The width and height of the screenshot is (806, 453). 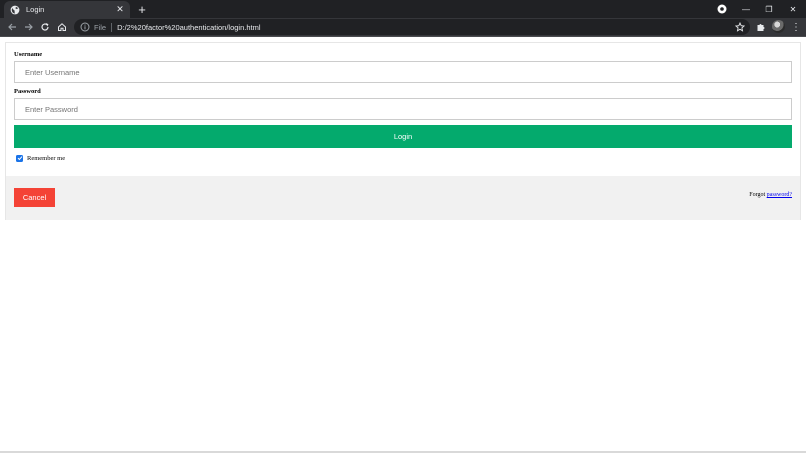 What do you see at coordinates (45, 27) in the screenshot?
I see `reload-icon` at bounding box center [45, 27].